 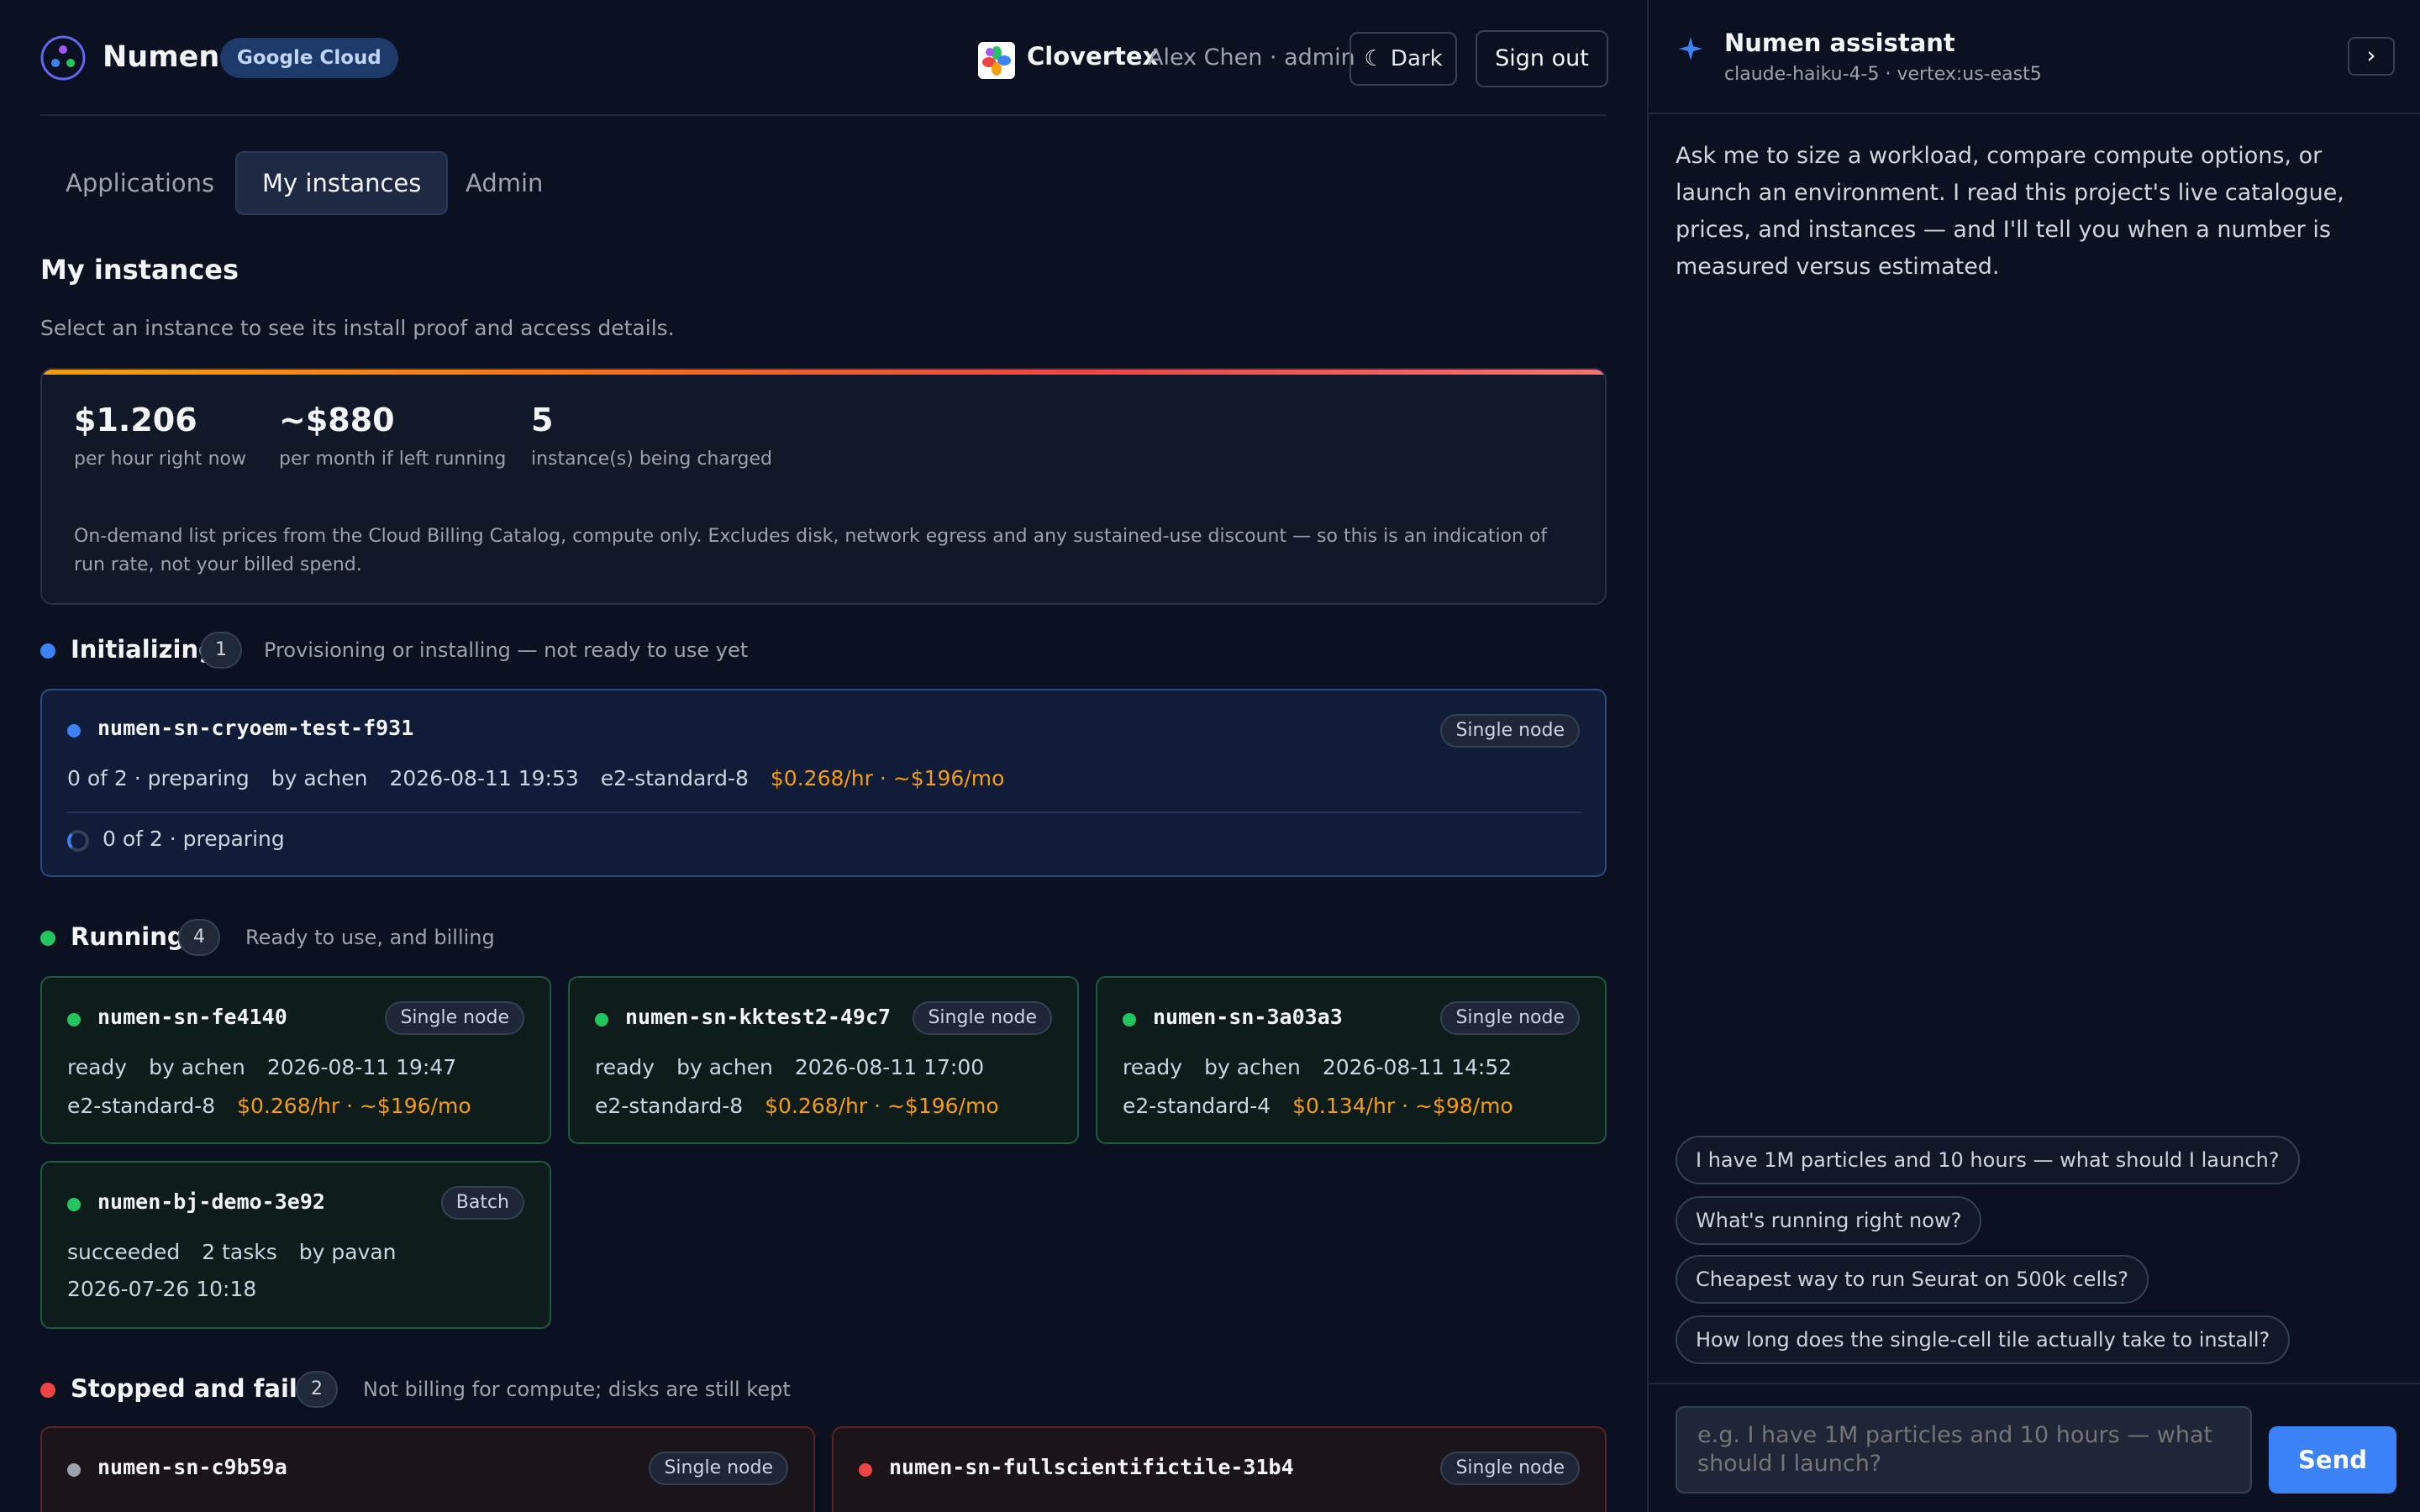 What do you see at coordinates (347, 1252) in the screenshot?
I see `instance-owner: by pavan` at bounding box center [347, 1252].